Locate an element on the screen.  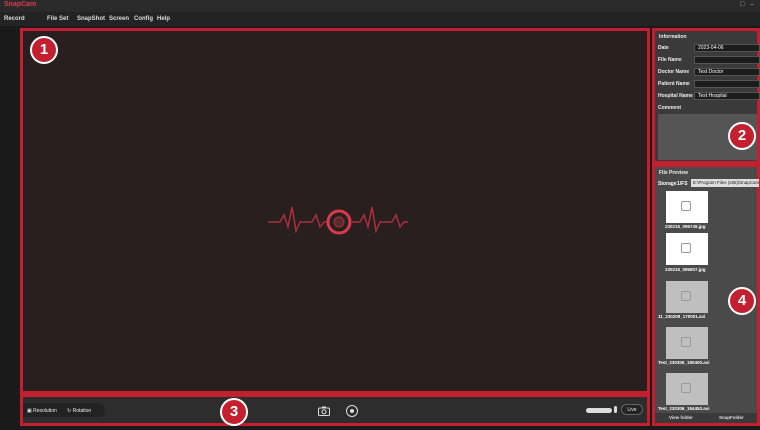
camera-icon is located at coordinates (324, 411).